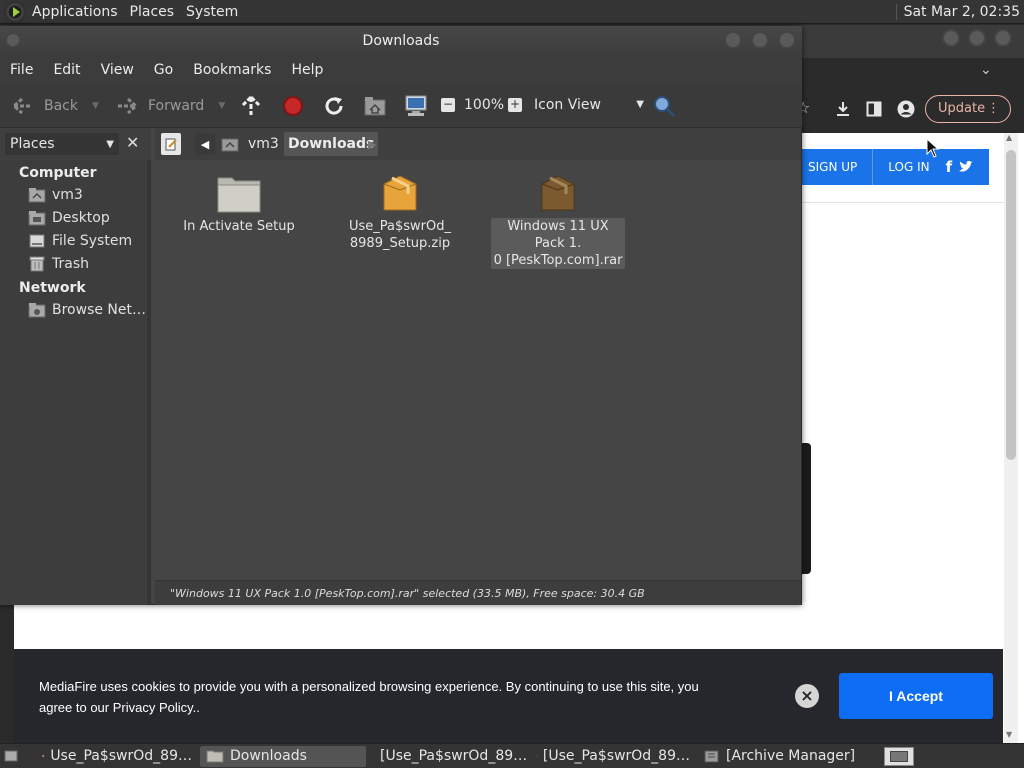 This screenshot has height=768, width=1024. I want to click on update-button: Update ⋮, so click(968, 109).